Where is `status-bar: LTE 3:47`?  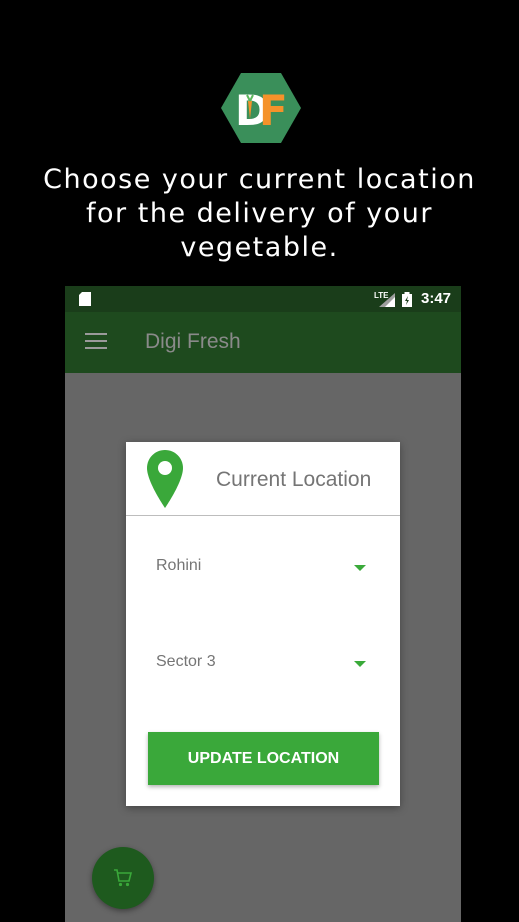 status-bar: LTE 3:47 is located at coordinates (263, 299).